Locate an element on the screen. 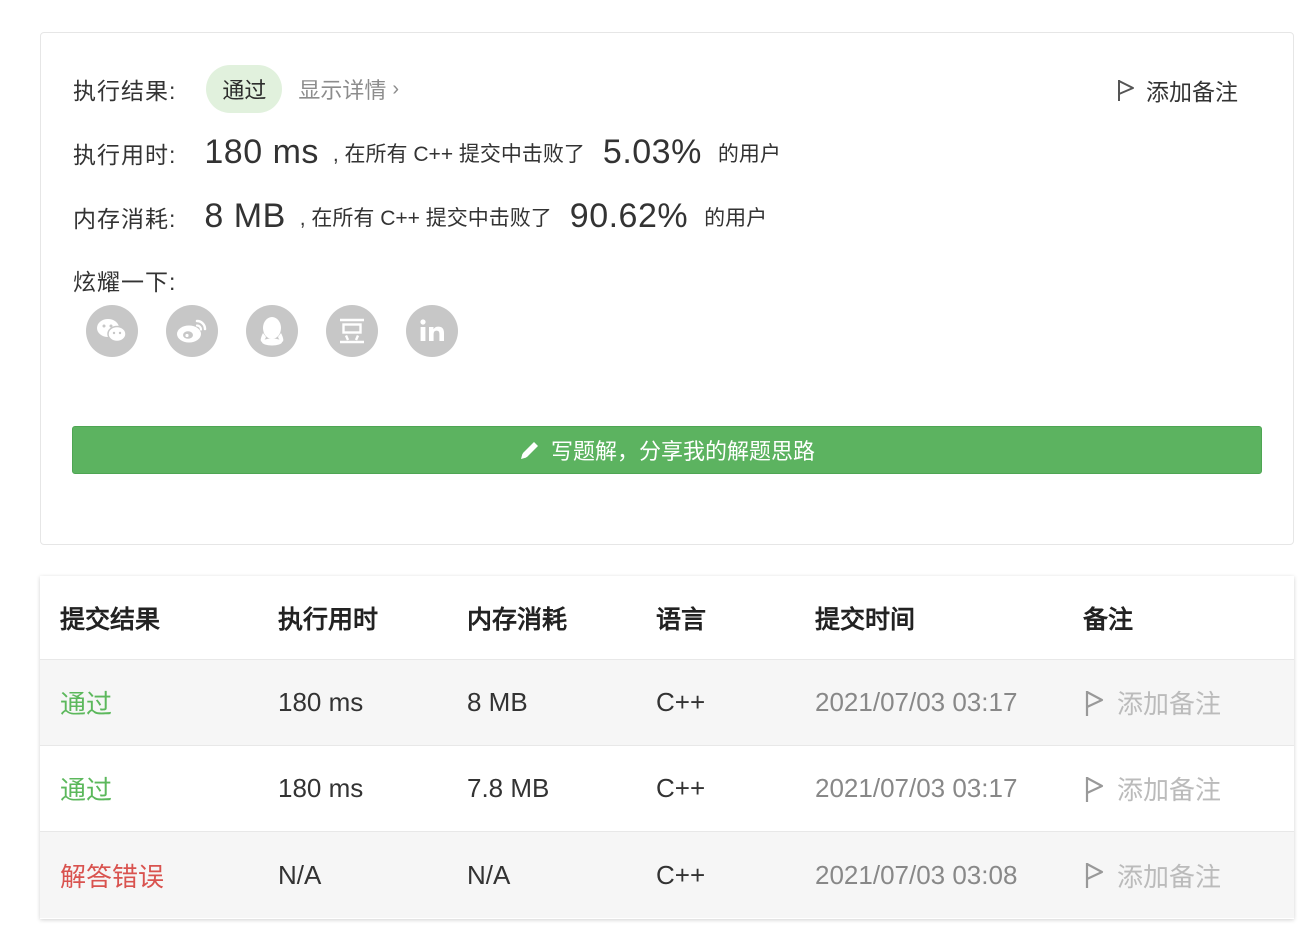 The width and height of the screenshot is (1316, 942). share-linkedin-button is located at coordinates (432, 331).